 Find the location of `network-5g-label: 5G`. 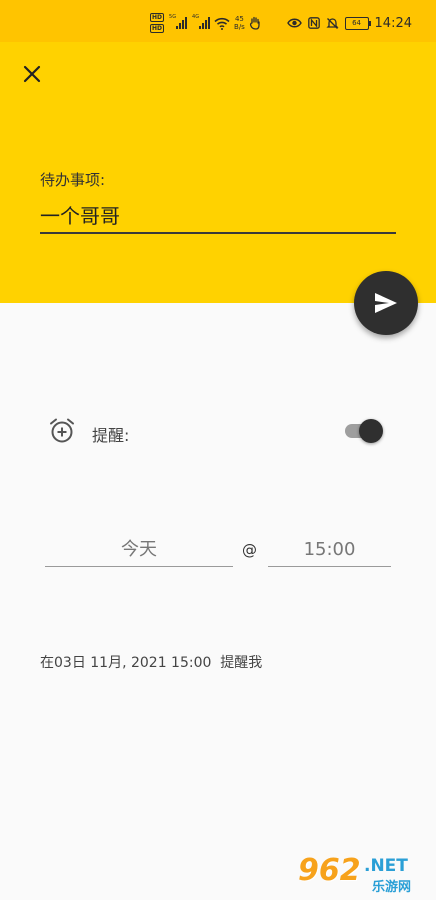

network-5g-label: 5G is located at coordinates (173, 17).